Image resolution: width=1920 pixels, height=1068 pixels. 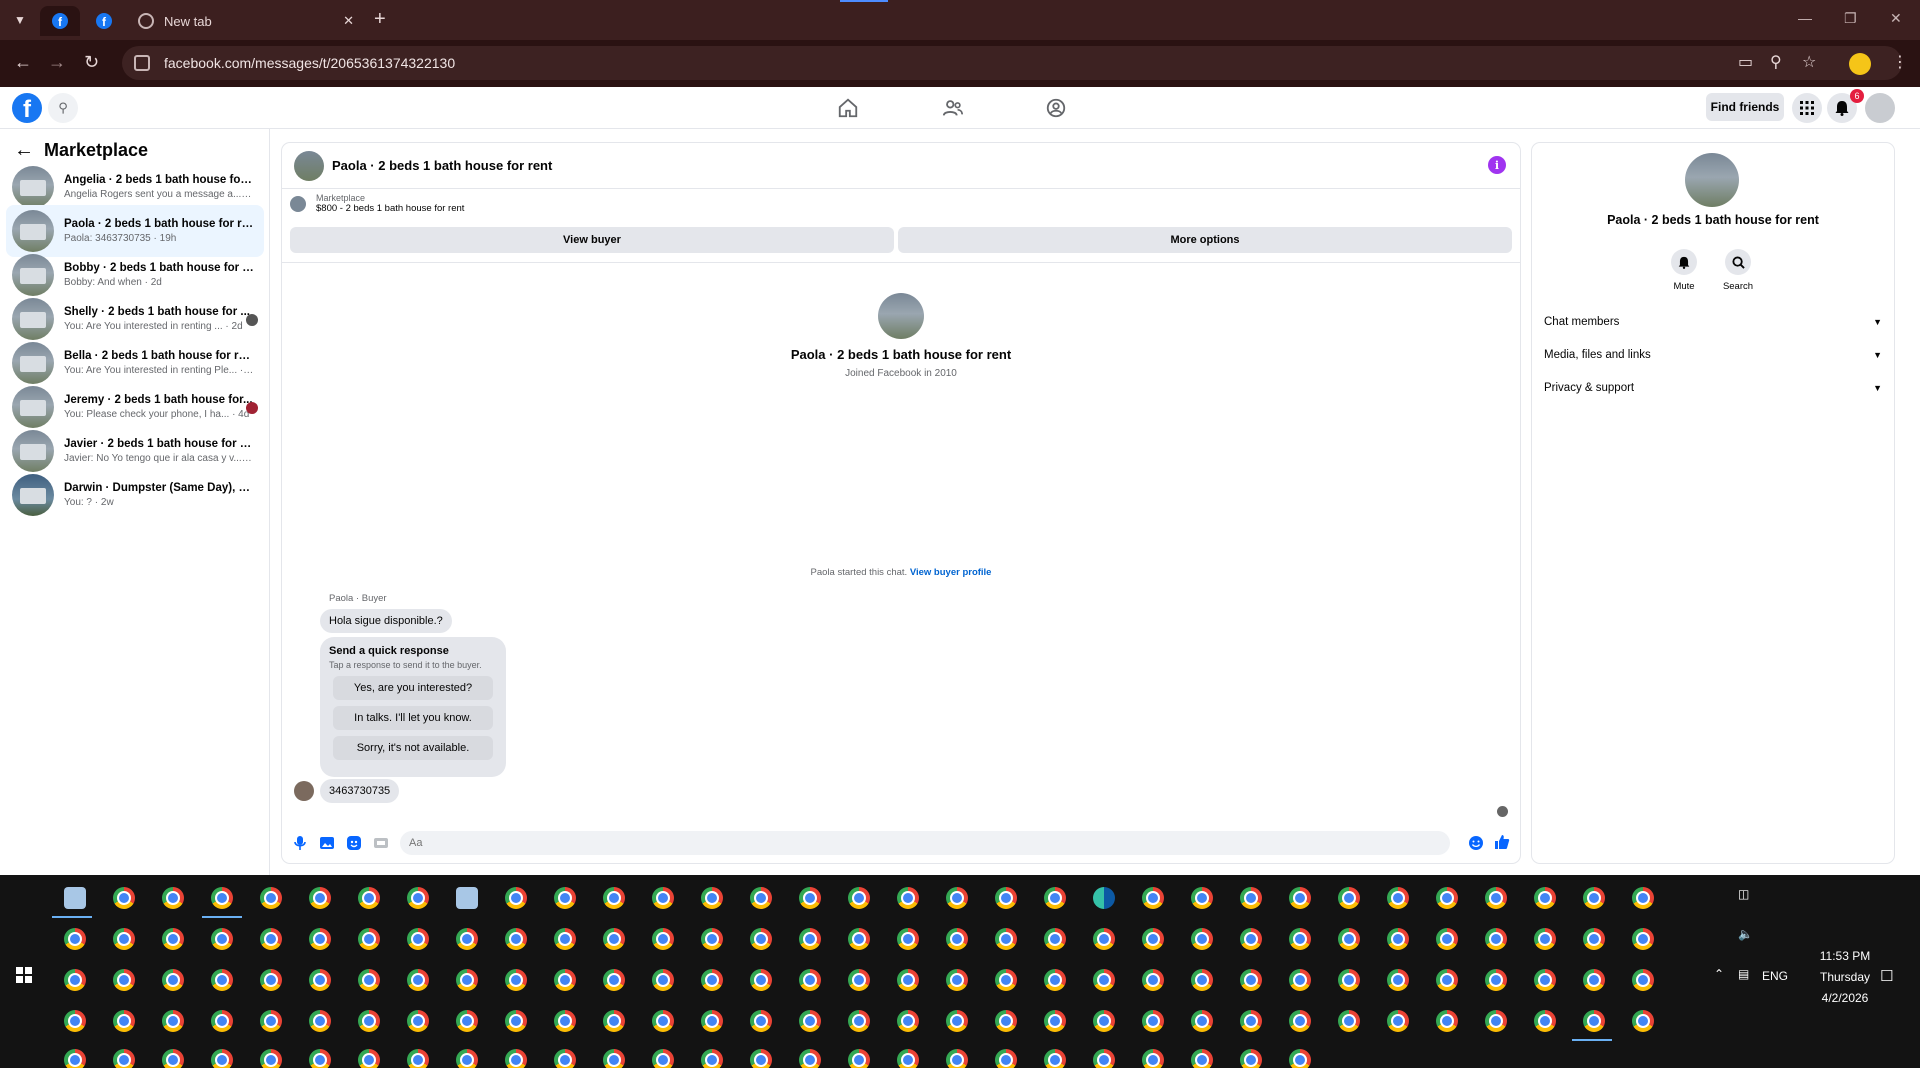 I want to click on menu-grid-icon, so click(x=1807, y=108).